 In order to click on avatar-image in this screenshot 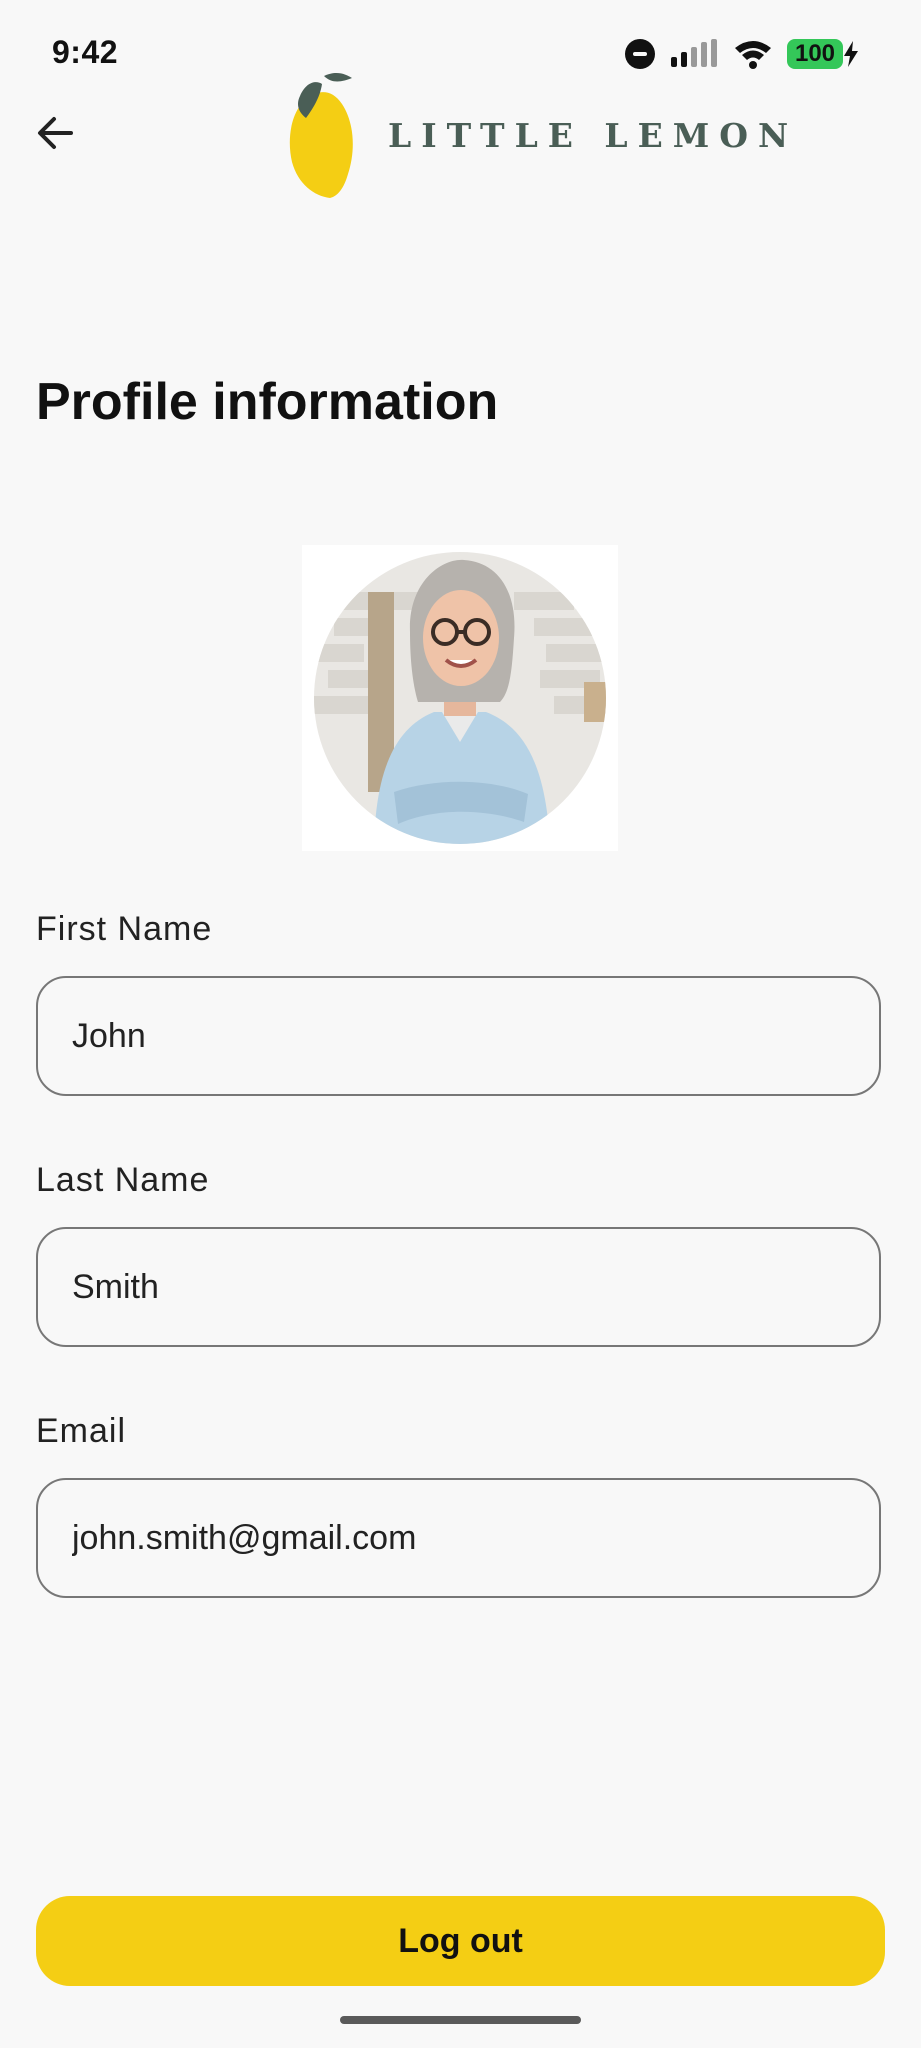, I will do `click(460, 698)`.